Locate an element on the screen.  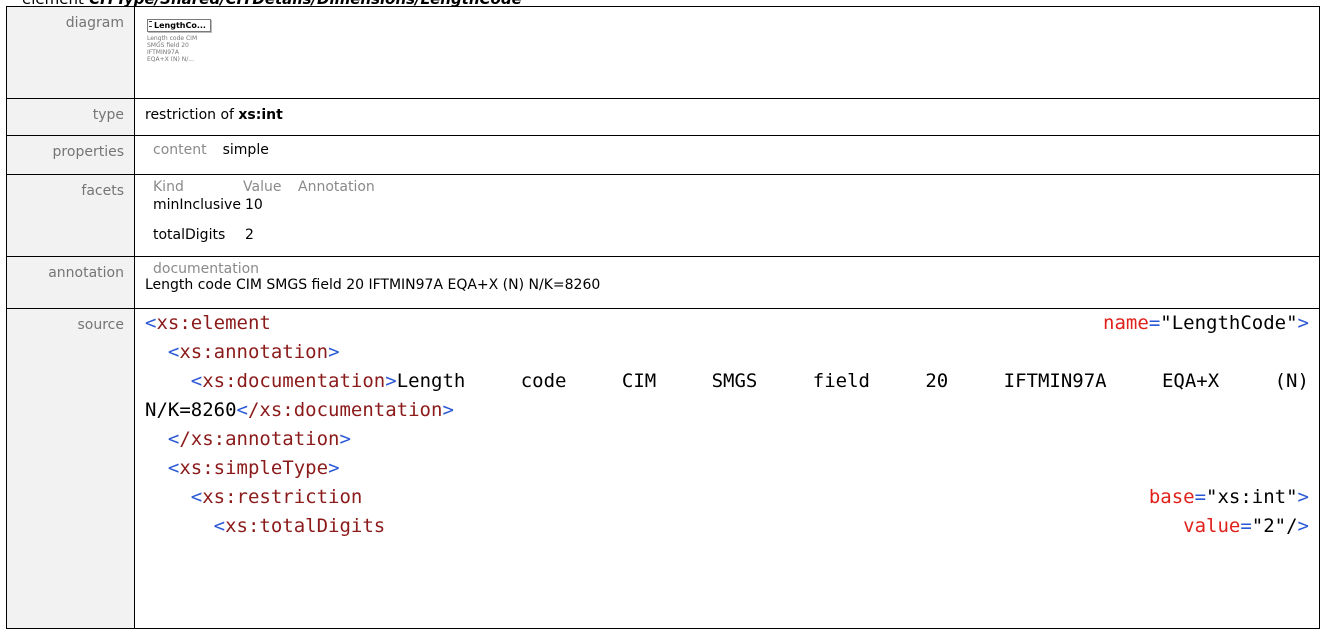
source-label: source is located at coordinates (70, 468).